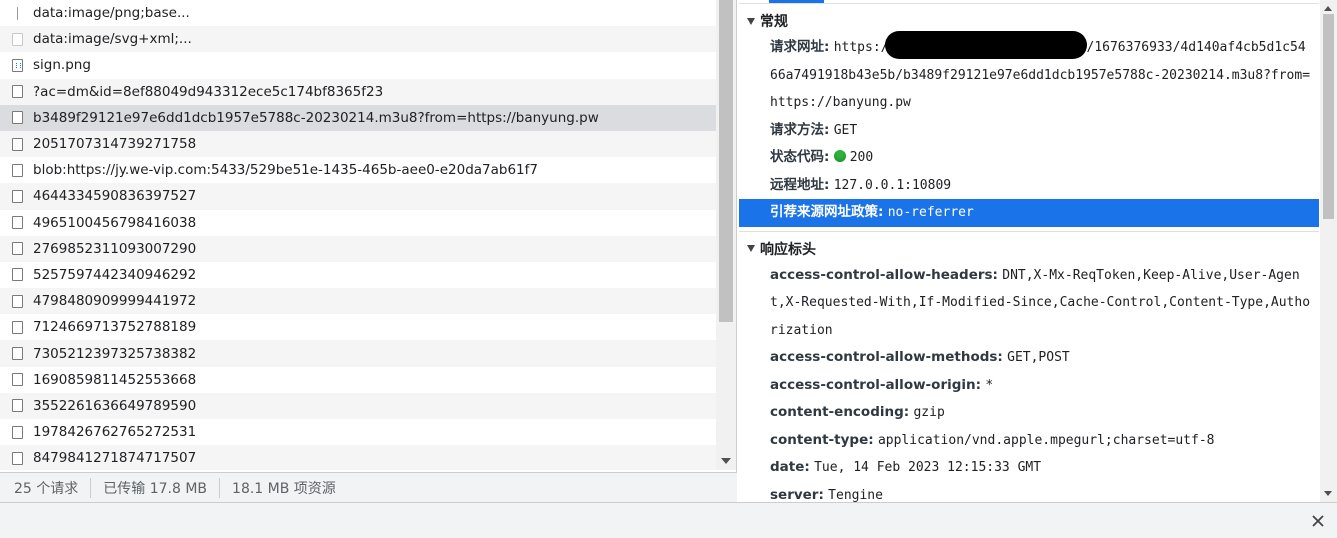 This screenshot has height=538, width=1337. Describe the element at coordinates (358, 353) in the screenshot. I see `request-row: 7305212397325738382` at that location.